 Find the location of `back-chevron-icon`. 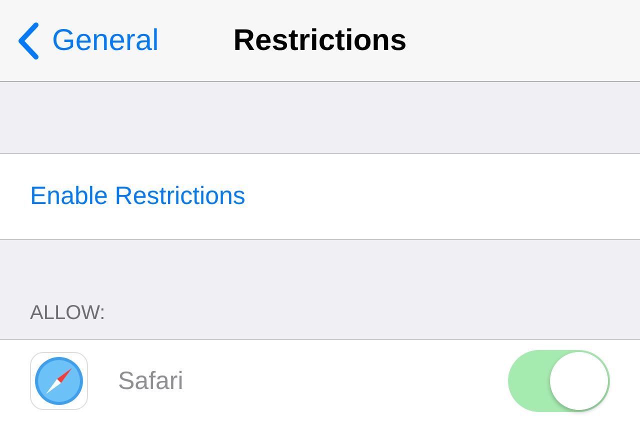

back-chevron-icon is located at coordinates (28, 41).